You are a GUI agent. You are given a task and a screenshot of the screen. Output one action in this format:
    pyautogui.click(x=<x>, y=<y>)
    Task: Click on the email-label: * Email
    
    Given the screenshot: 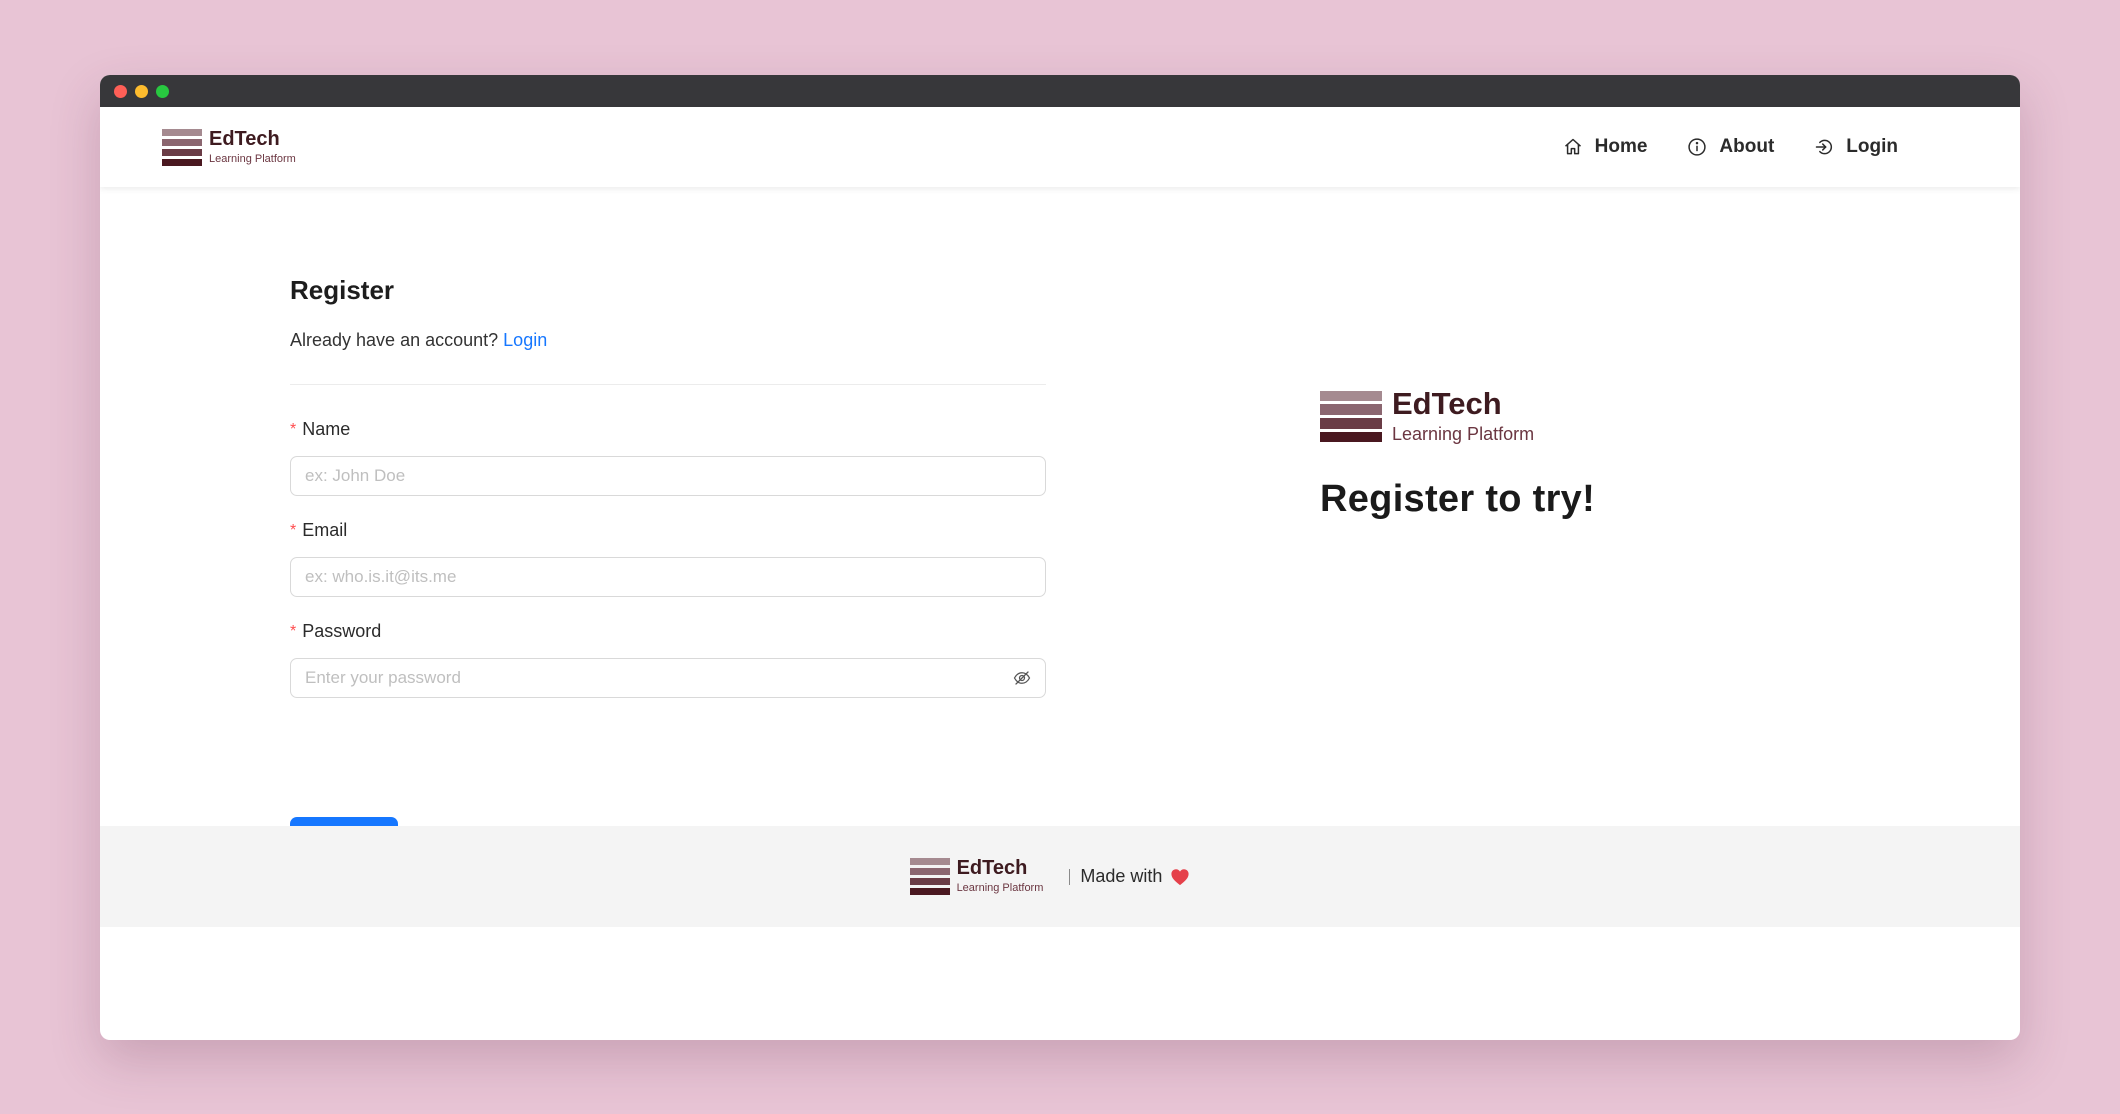 What is the action you would take?
    pyautogui.click(x=668, y=530)
    